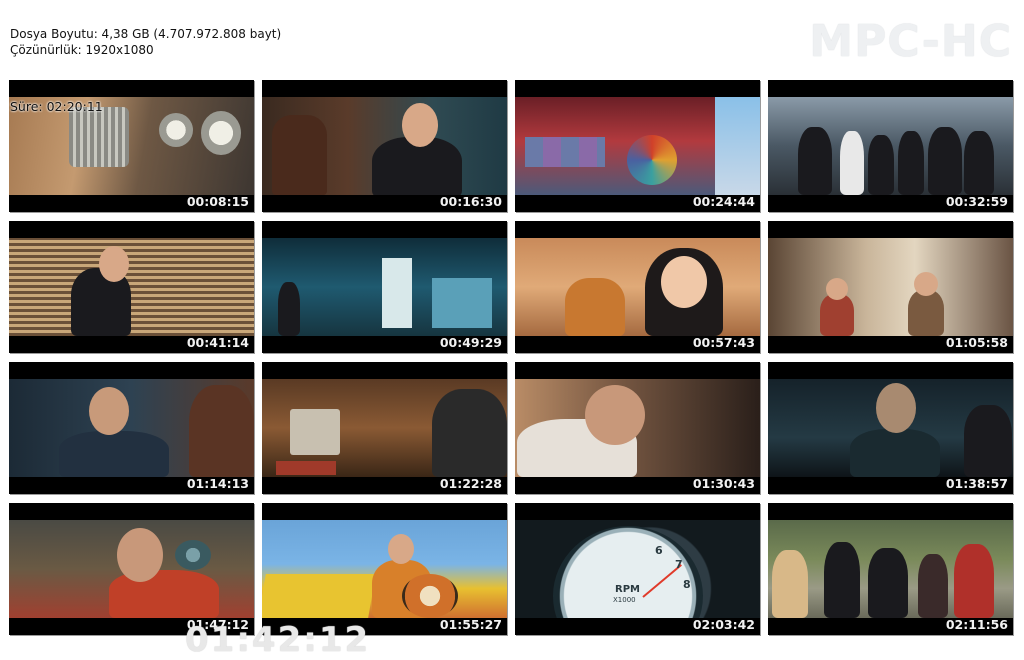 This screenshot has height=660, width=1024. Describe the element at coordinates (890, 569) in the screenshot. I see `thumbnail-16: 02:11:56` at that location.